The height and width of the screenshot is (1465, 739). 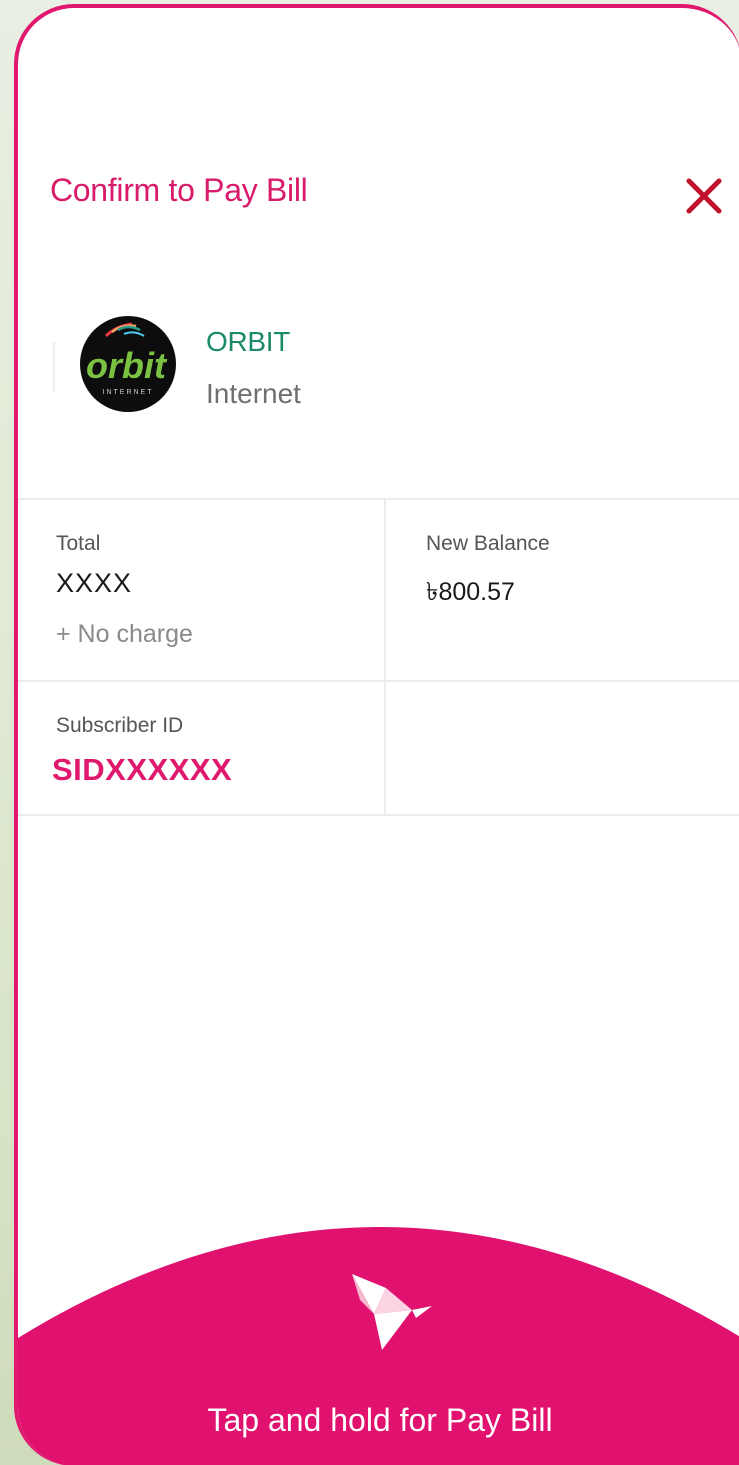 What do you see at coordinates (128, 392) in the screenshot?
I see `logo-subtext: INTERNET` at bounding box center [128, 392].